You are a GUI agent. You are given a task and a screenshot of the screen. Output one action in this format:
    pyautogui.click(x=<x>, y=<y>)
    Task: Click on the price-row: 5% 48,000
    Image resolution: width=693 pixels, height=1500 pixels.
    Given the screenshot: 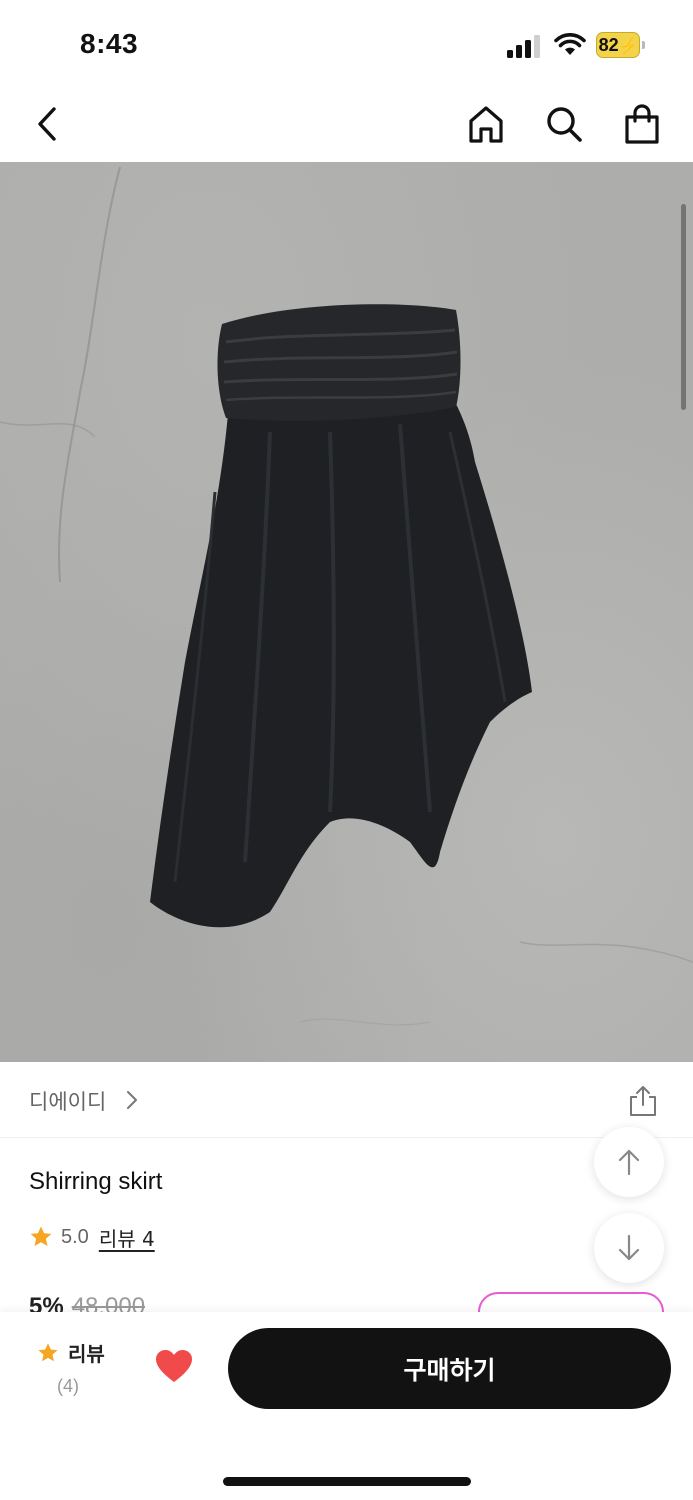 What is the action you would take?
    pyautogui.click(x=87, y=1303)
    